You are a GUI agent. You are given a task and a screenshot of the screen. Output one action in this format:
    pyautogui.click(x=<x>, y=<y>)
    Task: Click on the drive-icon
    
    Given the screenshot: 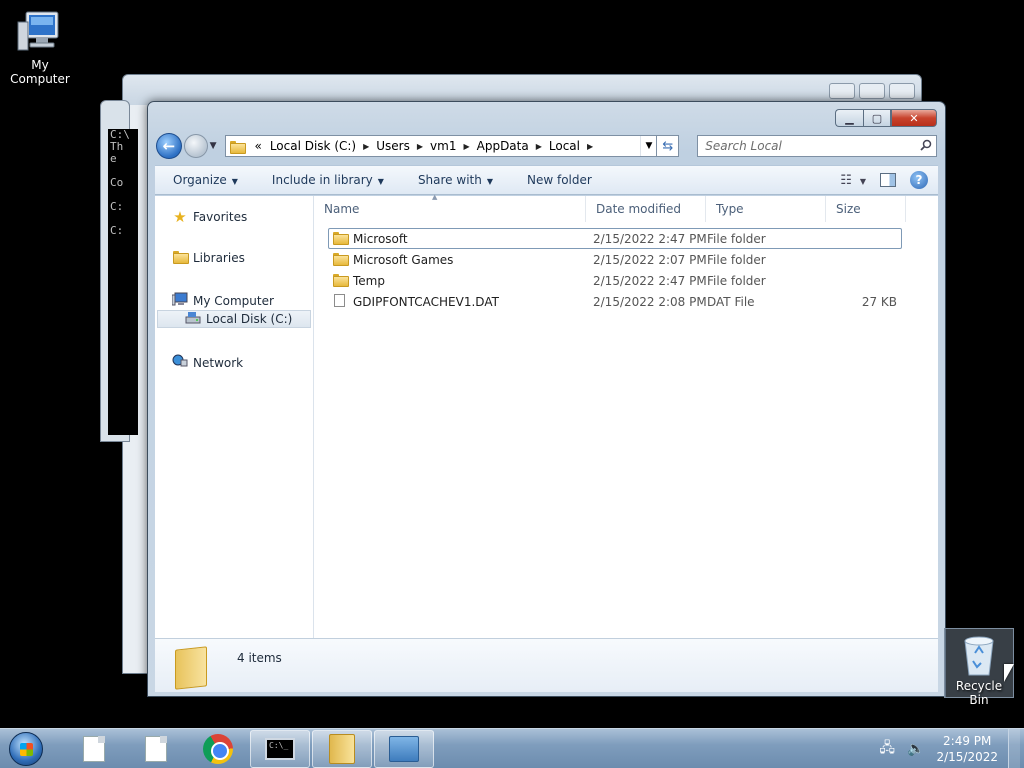 What is the action you would take?
    pyautogui.click(x=193, y=319)
    